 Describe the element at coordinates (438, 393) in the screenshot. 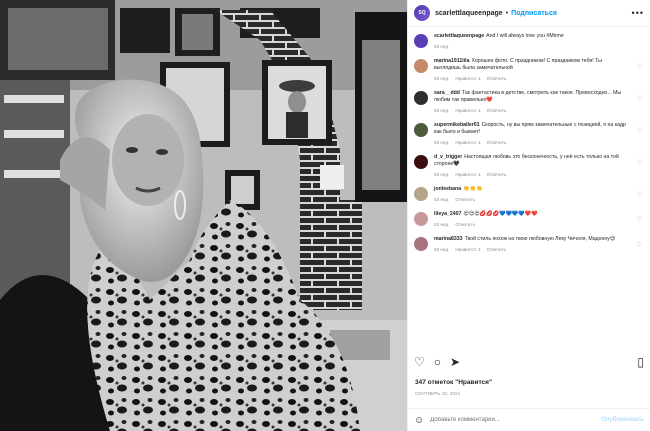

I see `post-date: СЕНТЯБРЬ 10, 2021` at that location.